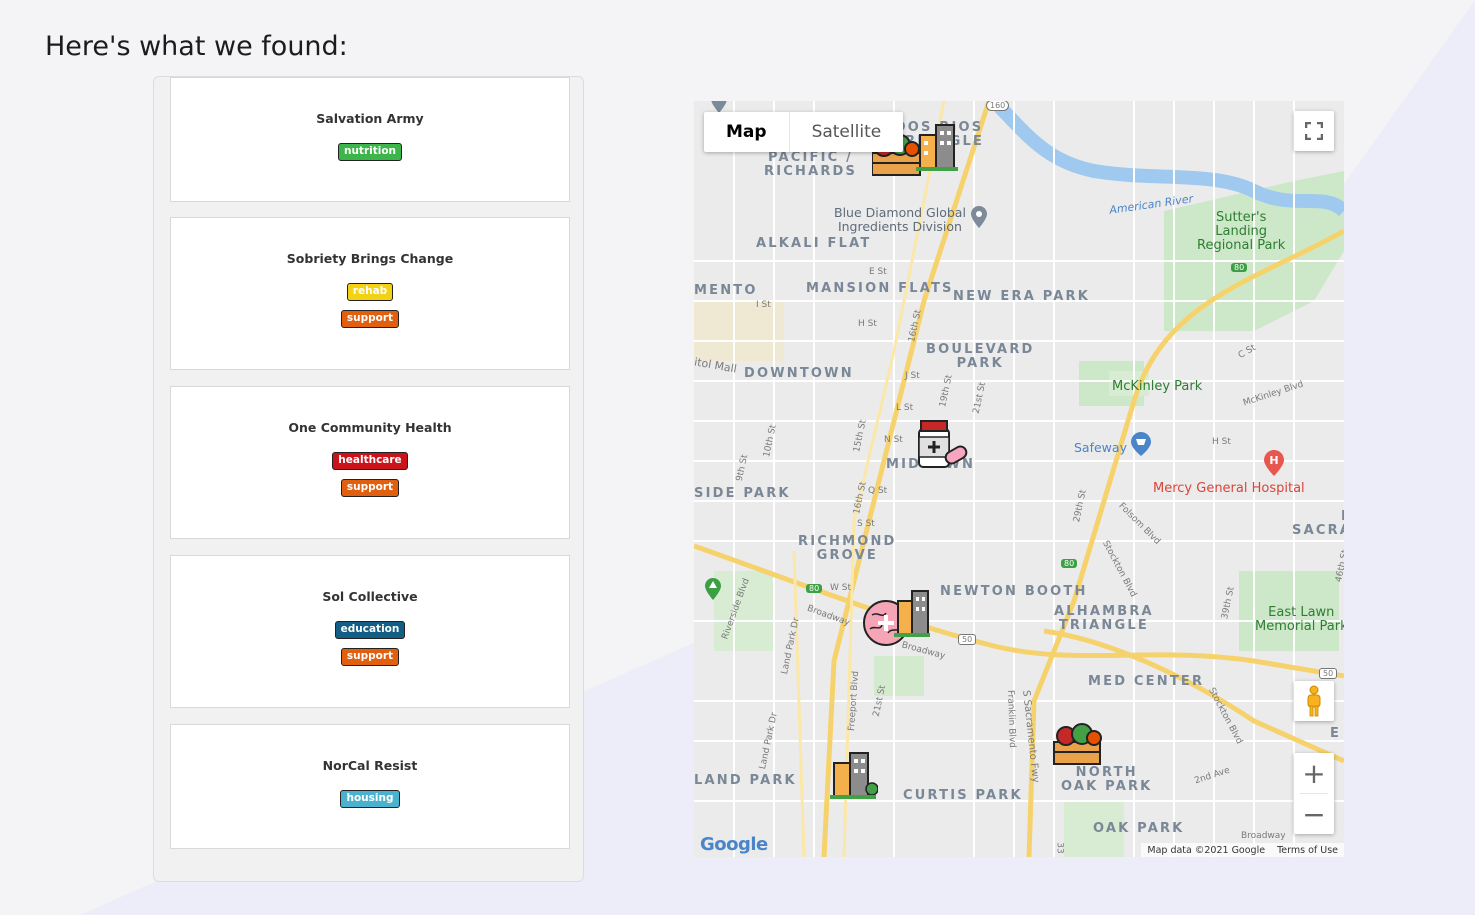 The image size is (1475, 915). I want to click on zoom-in-button: +, so click(1314, 773).